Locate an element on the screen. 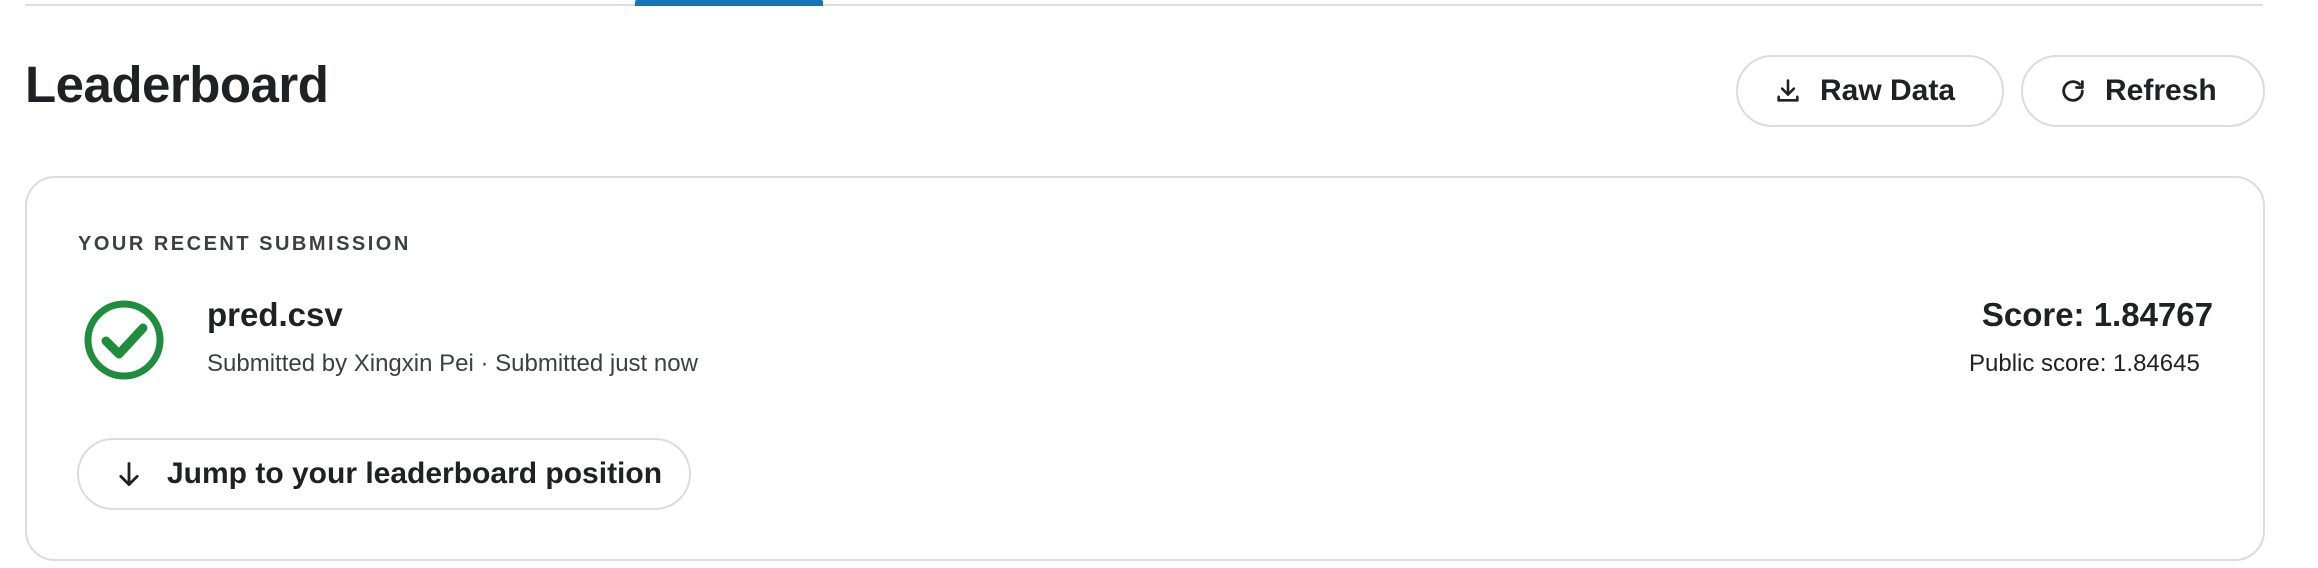  download-icon is located at coordinates (1788, 91).